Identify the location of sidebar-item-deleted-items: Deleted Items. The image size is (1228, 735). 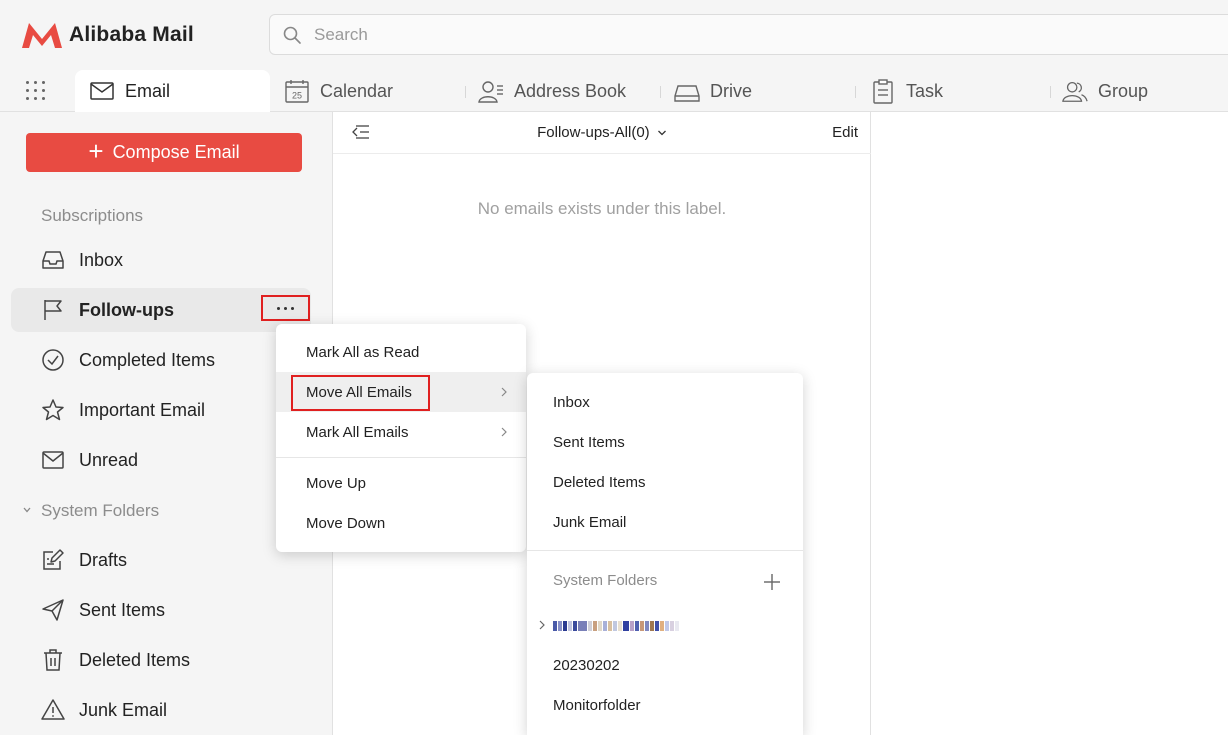
(161, 660).